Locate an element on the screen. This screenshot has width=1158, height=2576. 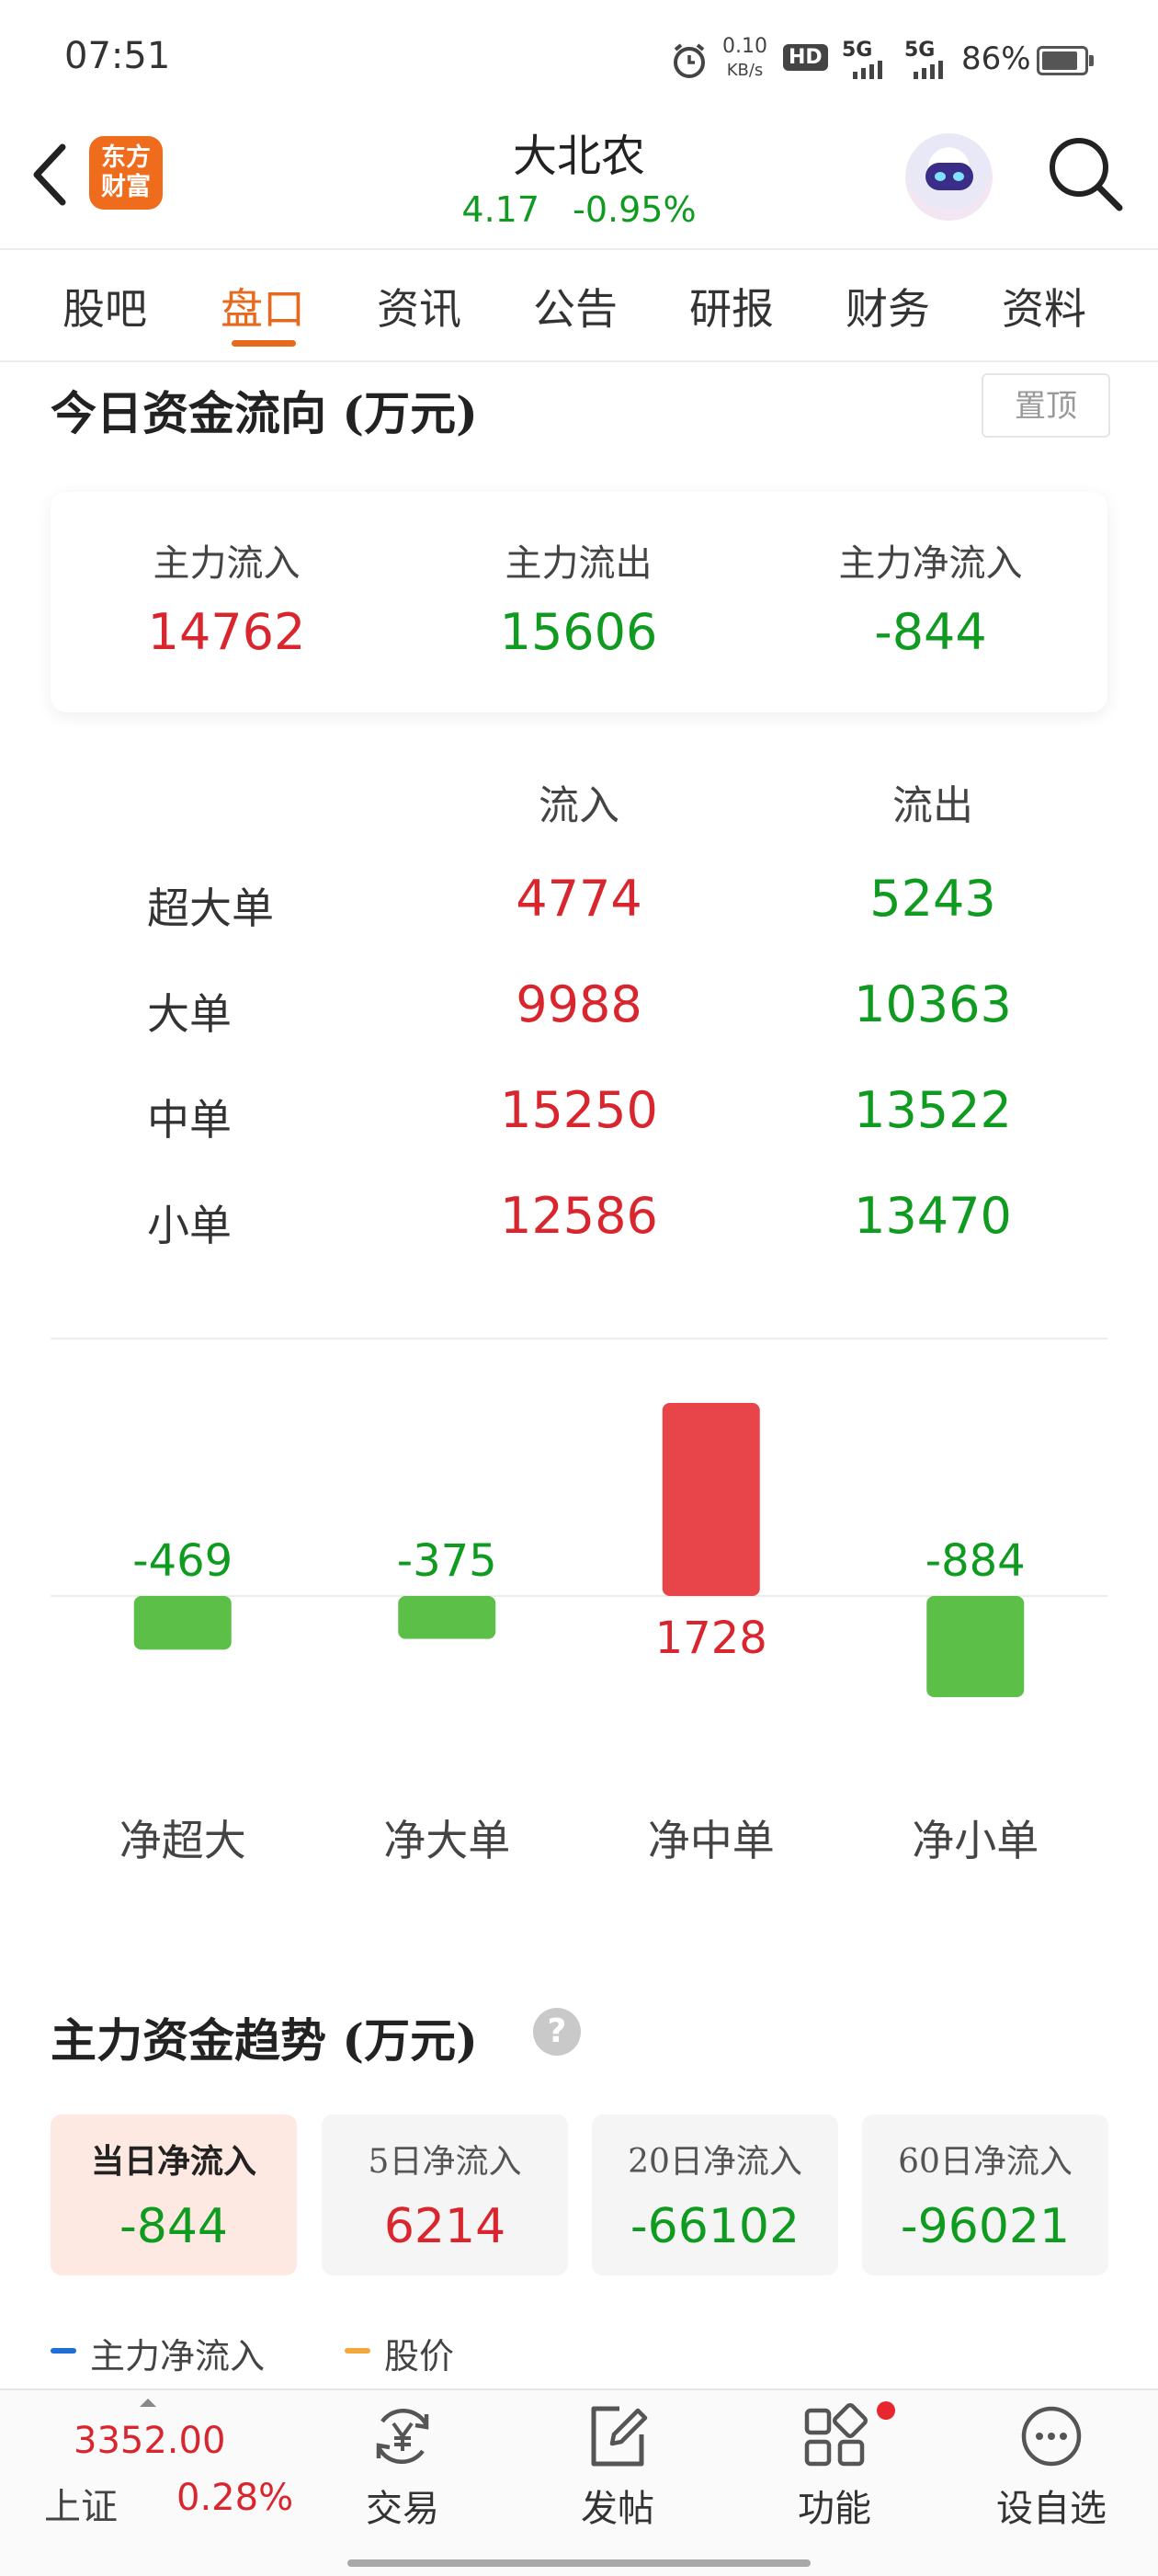
net-bar-category-3: 净小单 is located at coordinates (976, 1840).